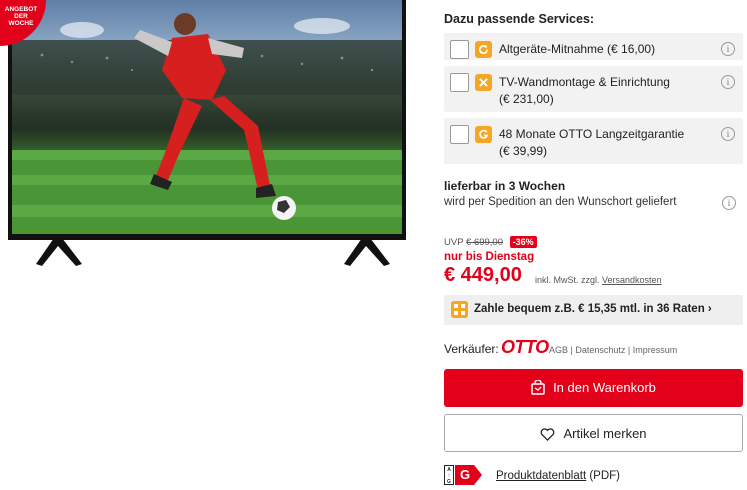  I want to click on add-to-cart-label: In den Warenkorb, so click(604, 387).